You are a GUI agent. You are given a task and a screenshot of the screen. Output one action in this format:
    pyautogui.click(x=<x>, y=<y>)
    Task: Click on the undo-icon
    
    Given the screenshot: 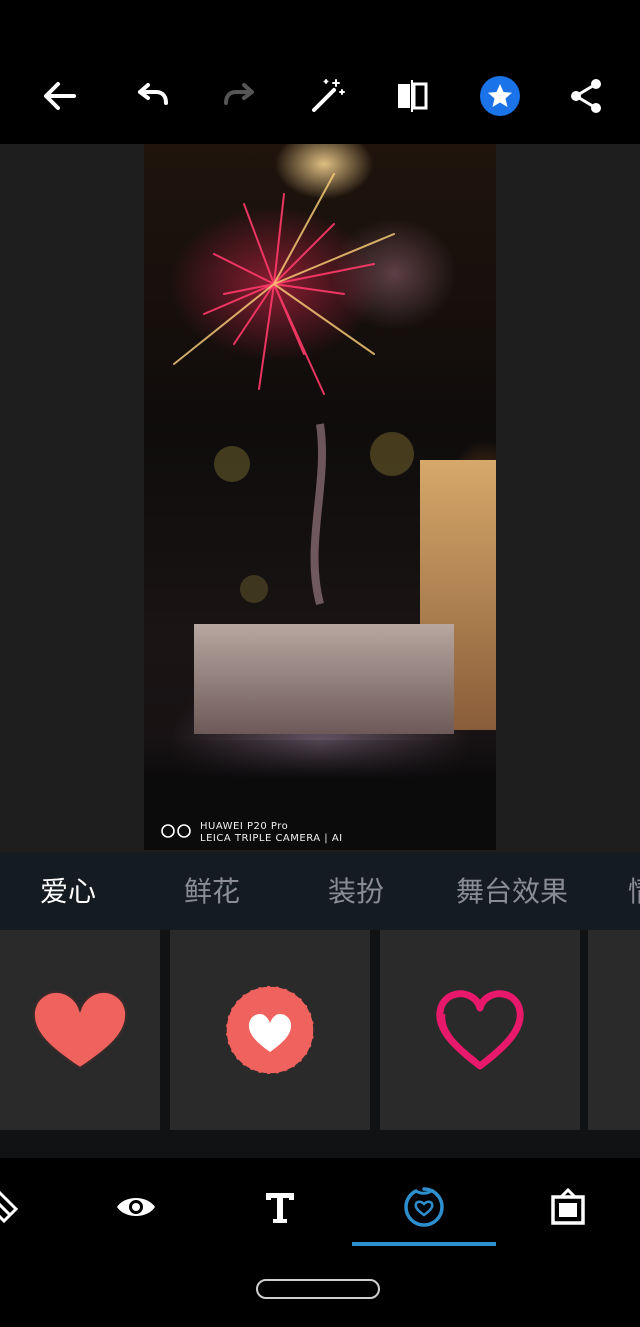 What is the action you would take?
    pyautogui.click(x=152, y=96)
    